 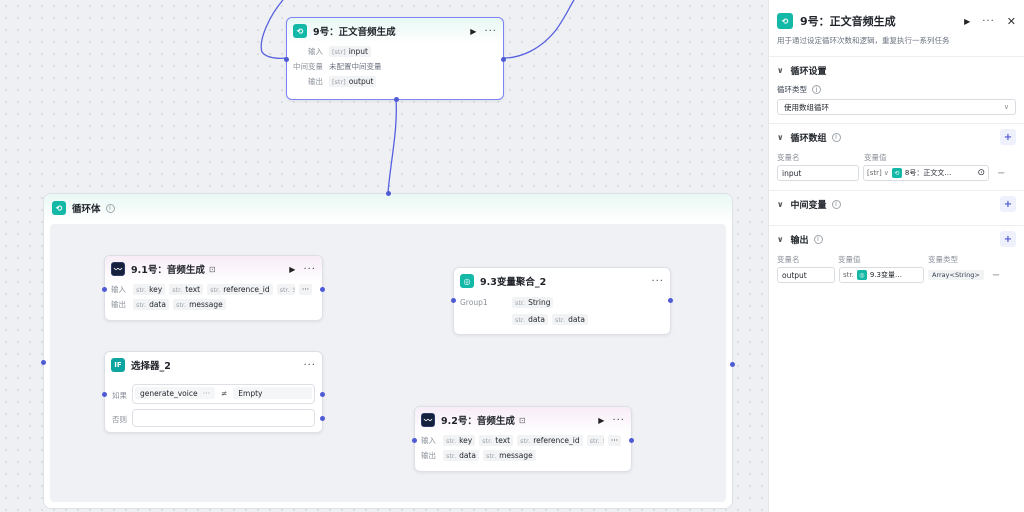 What do you see at coordinates (118, 365) in the screenshot?
I see `if-icon: IF` at bounding box center [118, 365].